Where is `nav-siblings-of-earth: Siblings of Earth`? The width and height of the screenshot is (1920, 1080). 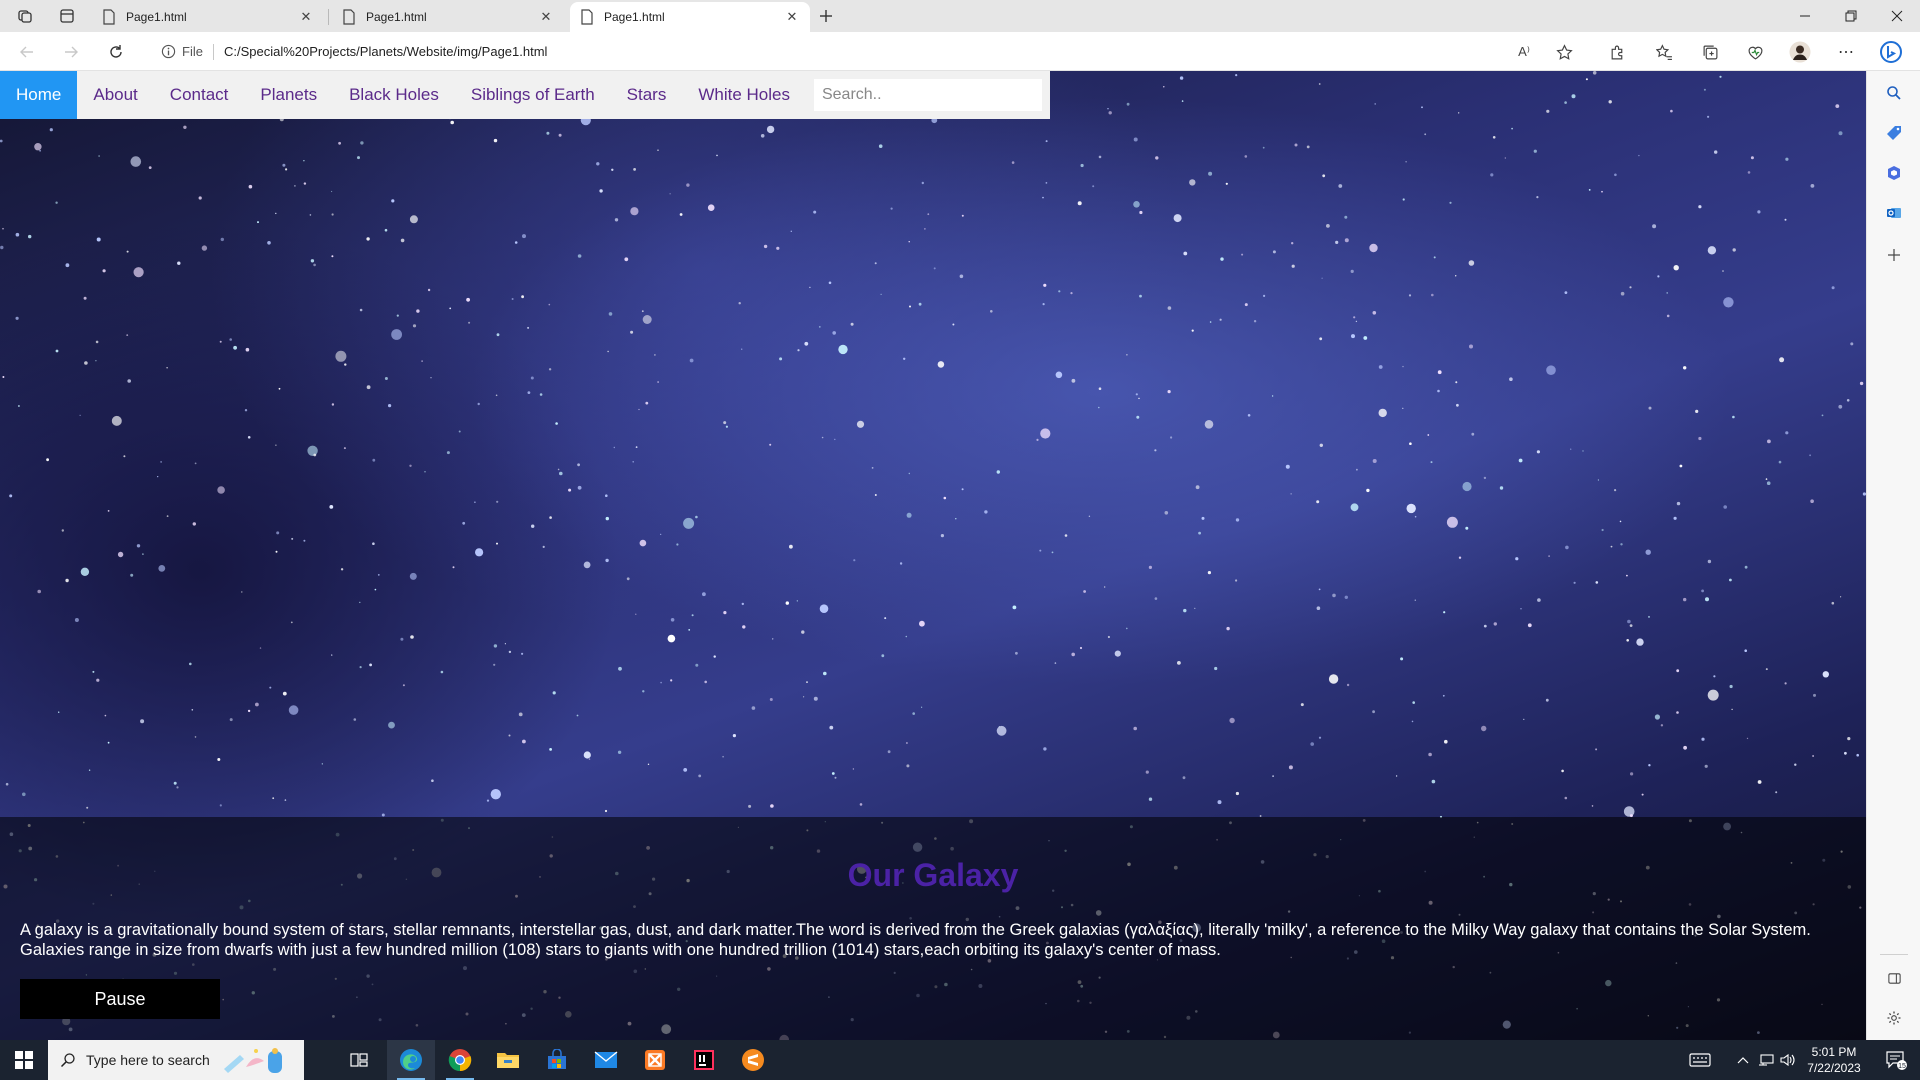
nav-siblings-of-earth: Siblings of Earth is located at coordinates (533, 95).